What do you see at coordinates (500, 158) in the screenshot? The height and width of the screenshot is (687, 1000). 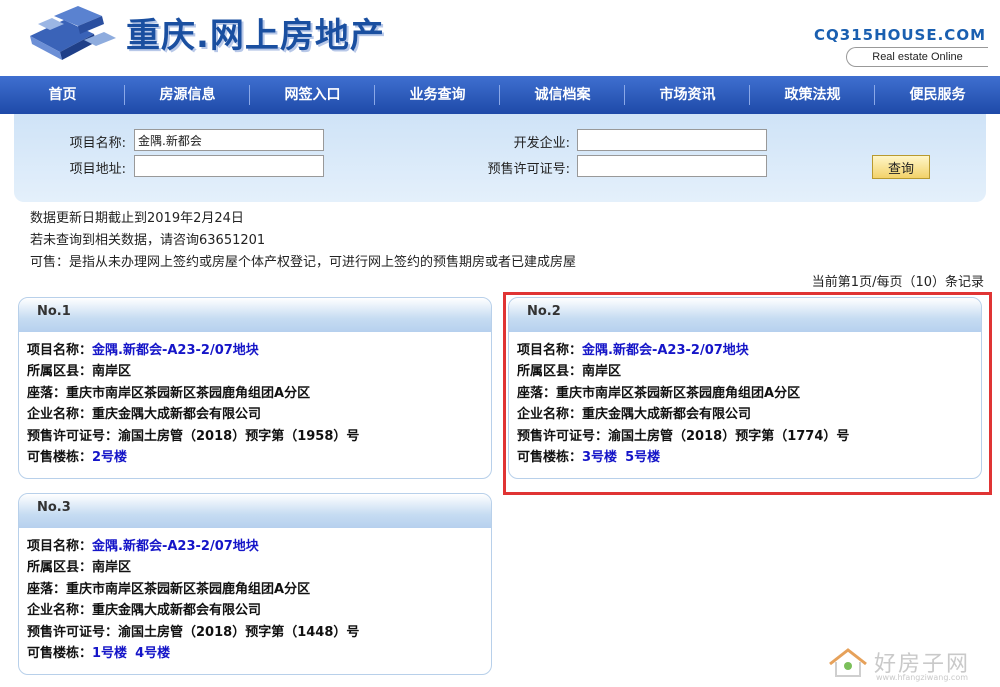 I see `search-panel: 项目名称: 项目地址: 开发企业: 预售许可证号: 查询` at bounding box center [500, 158].